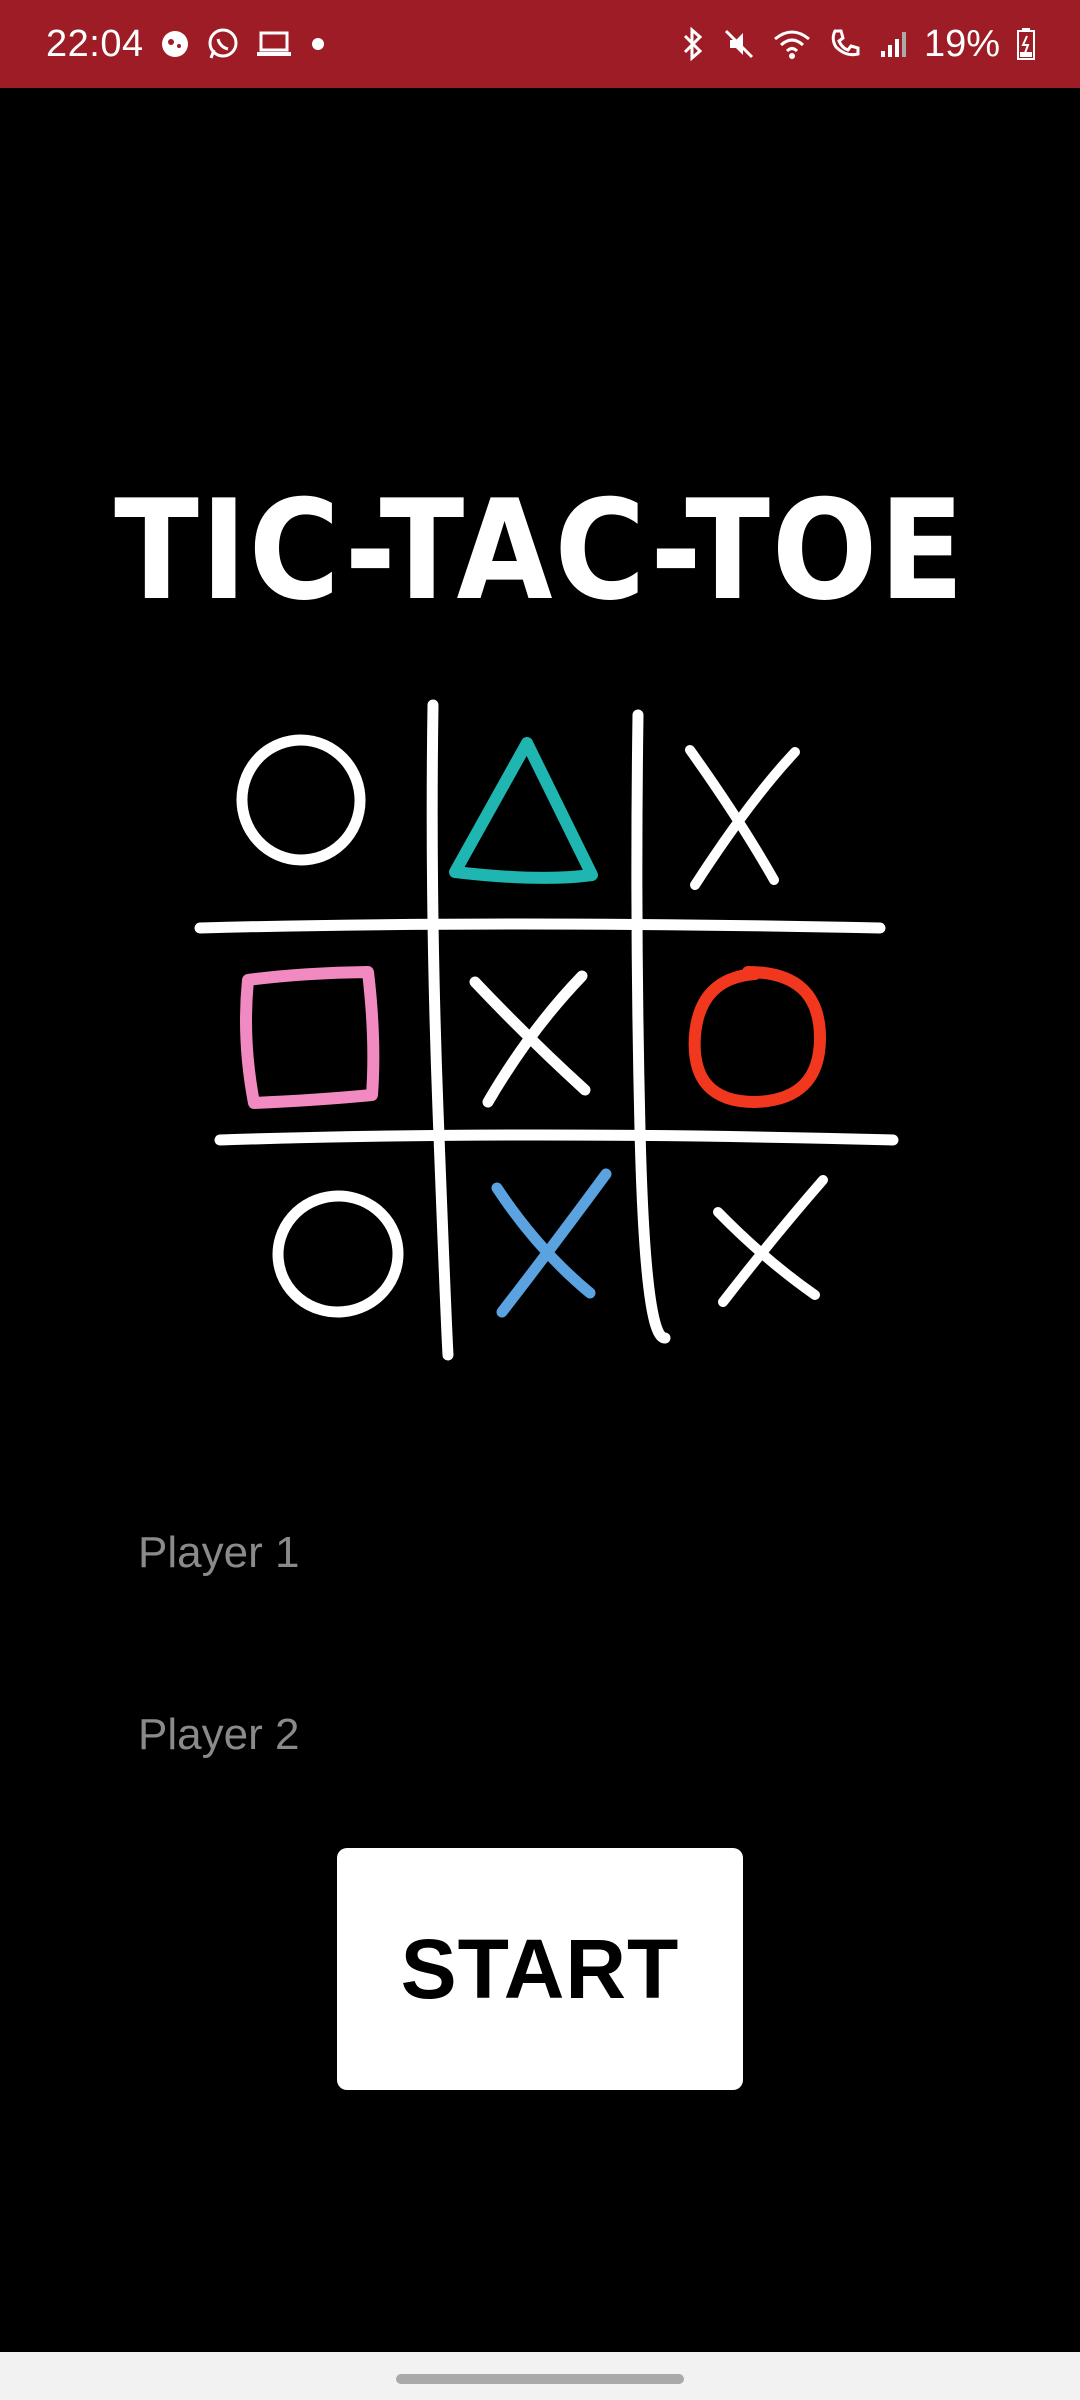 This screenshot has width=1080, height=2400. I want to click on x-mark-blue, so click(551, 1243).